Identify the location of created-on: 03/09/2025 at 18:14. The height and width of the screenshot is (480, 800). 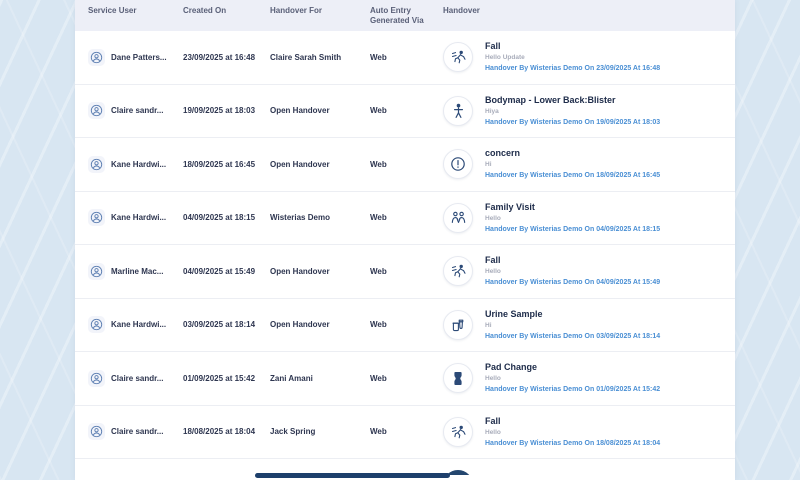
(219, 325).